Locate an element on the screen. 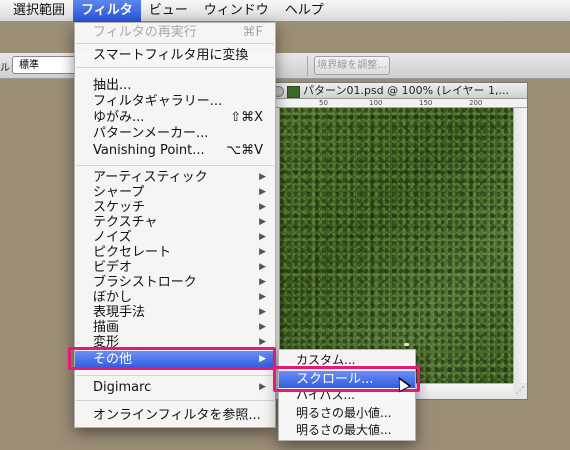 The width and height of the screenshot is (570, 450). style-select: 標準 is located at coordinates (47, 65).